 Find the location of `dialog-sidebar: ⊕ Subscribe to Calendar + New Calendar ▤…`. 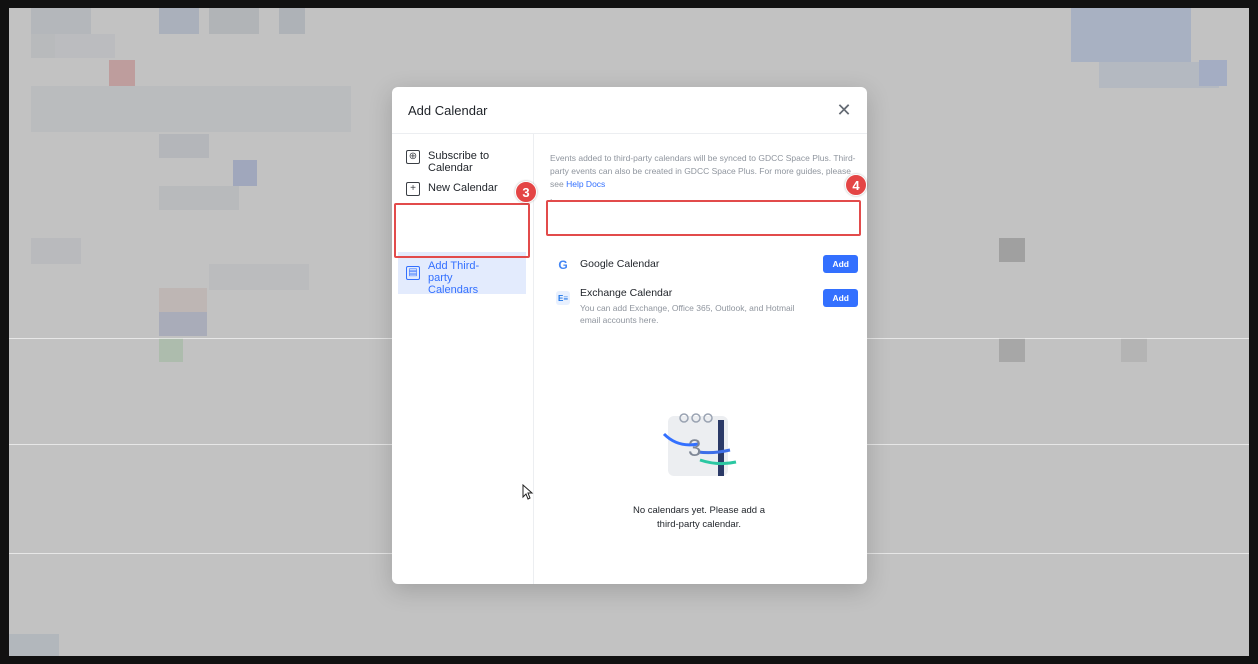

dialog-sidebar: ⊕ Subscribe to Calendar + New Calendar ▤… is located at coordinates (463, 359).